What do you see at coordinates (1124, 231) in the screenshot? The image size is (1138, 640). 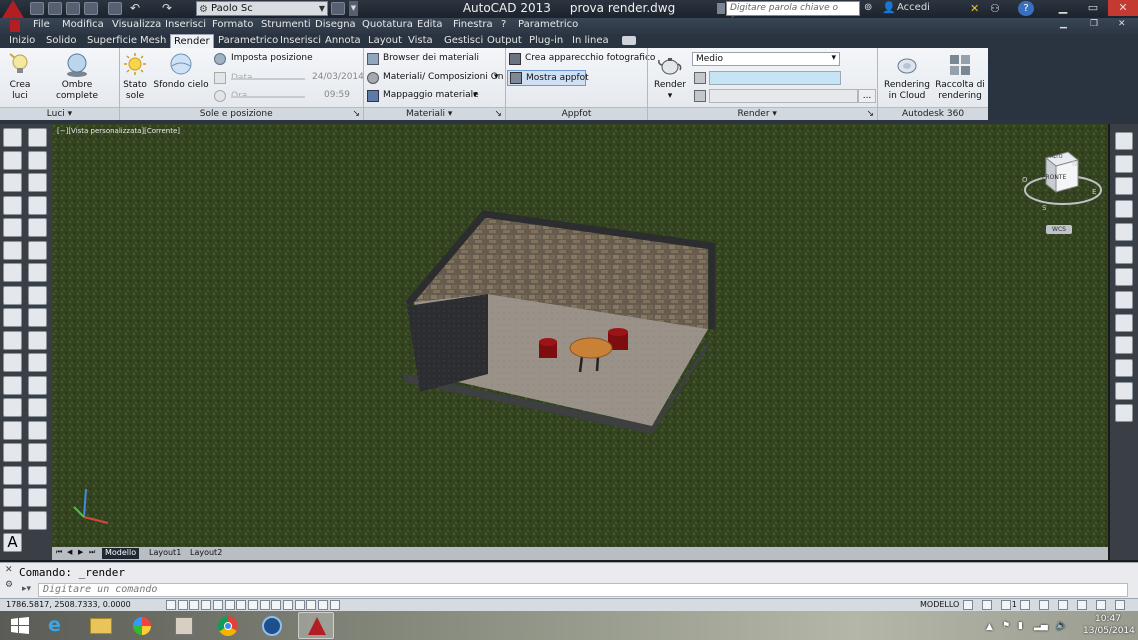 I see `ucs-object-icon` at bounding box center [1124, 231].